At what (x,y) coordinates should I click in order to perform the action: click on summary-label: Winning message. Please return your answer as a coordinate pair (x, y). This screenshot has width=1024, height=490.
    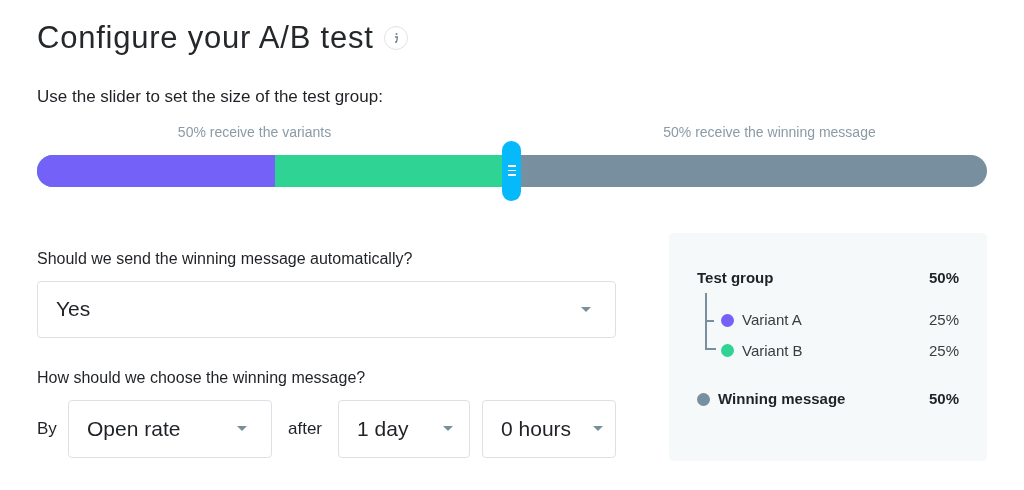
    Looking at the image, I should click on (782, 399).